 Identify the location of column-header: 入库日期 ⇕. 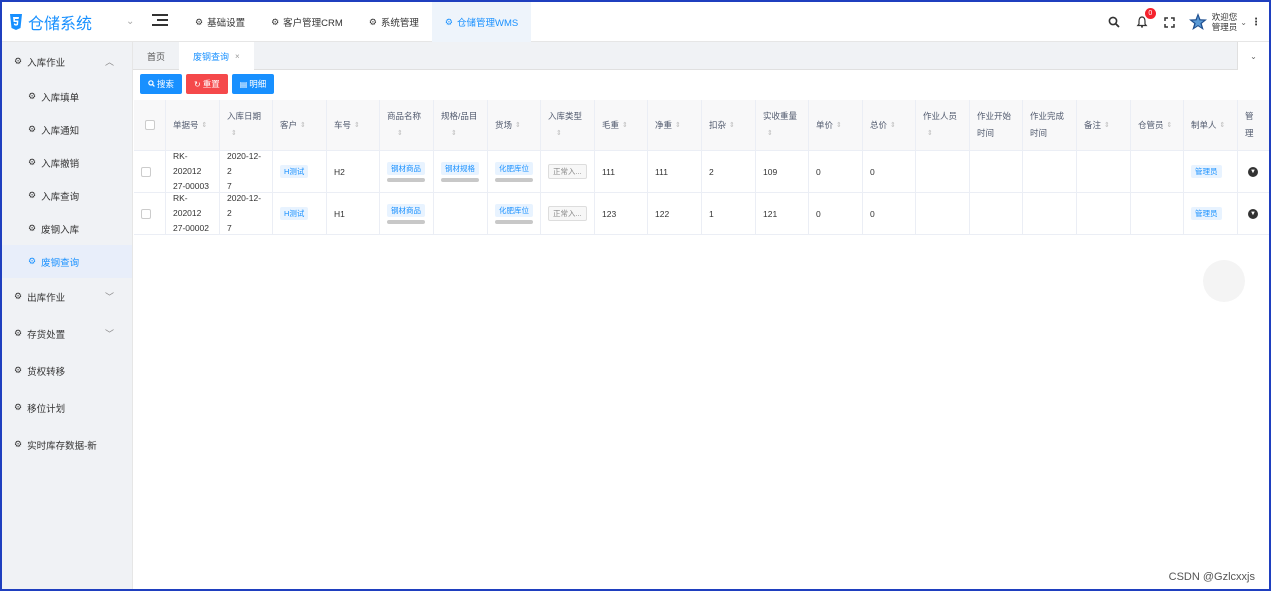
(246, 125).